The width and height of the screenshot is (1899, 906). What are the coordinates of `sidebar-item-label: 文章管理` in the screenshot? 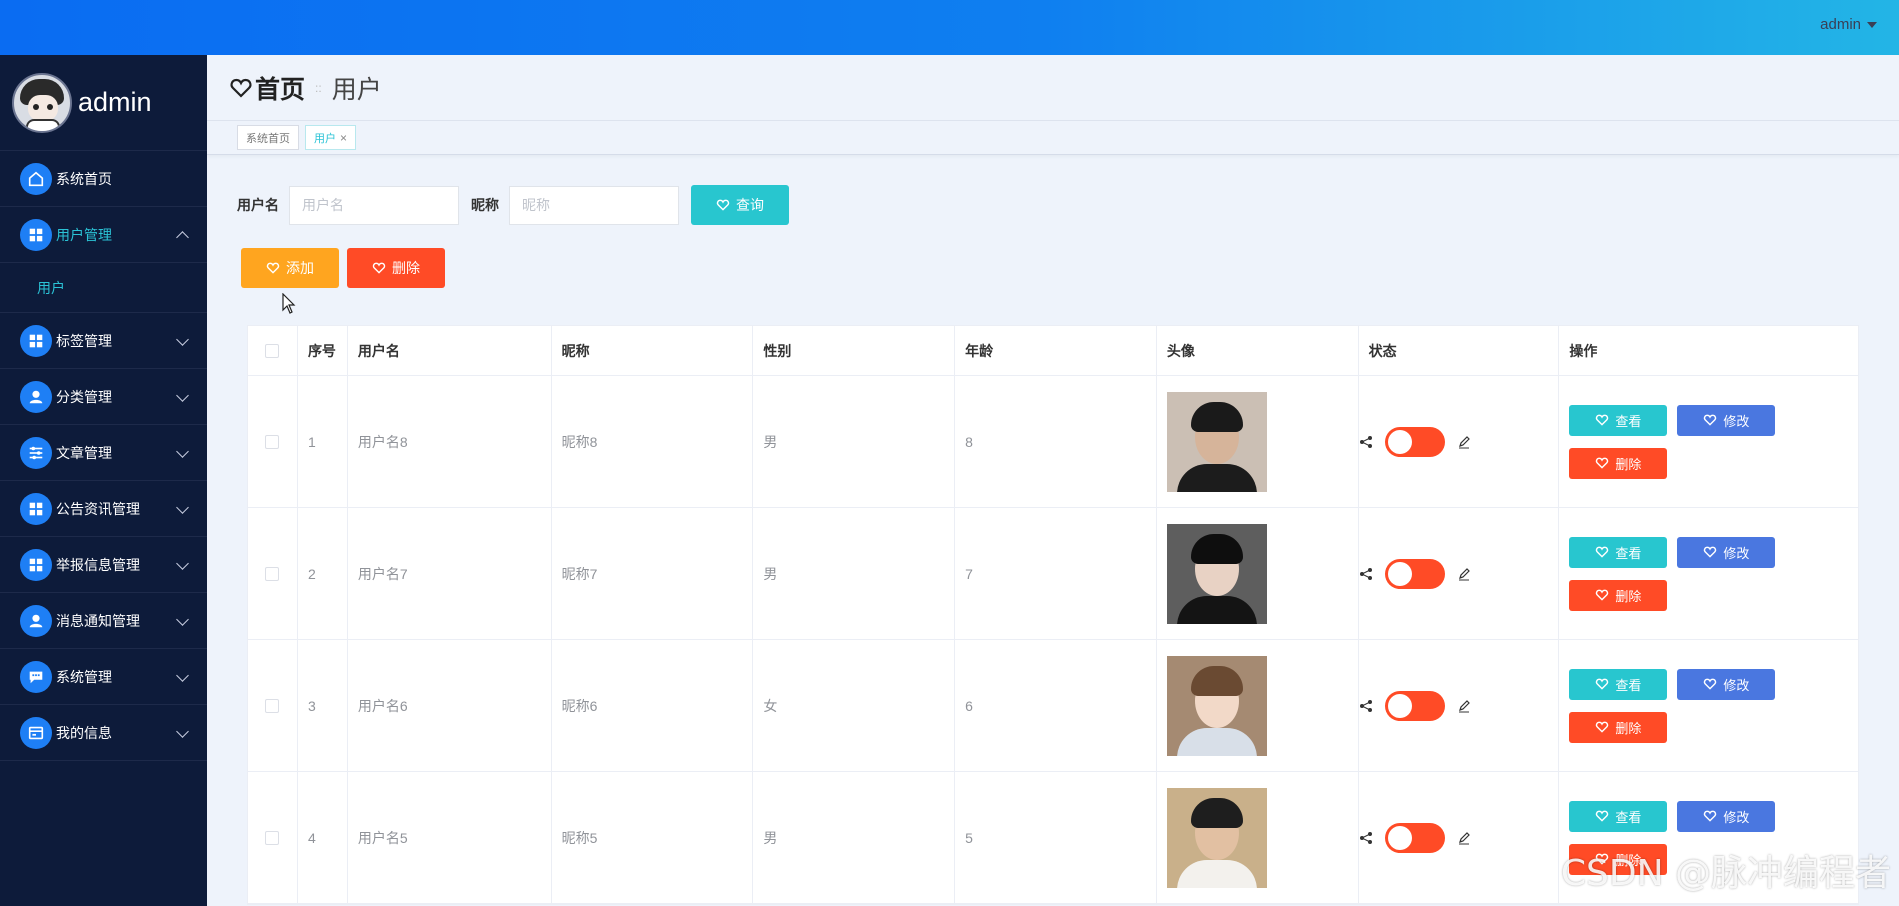 It's located at (84, 452).